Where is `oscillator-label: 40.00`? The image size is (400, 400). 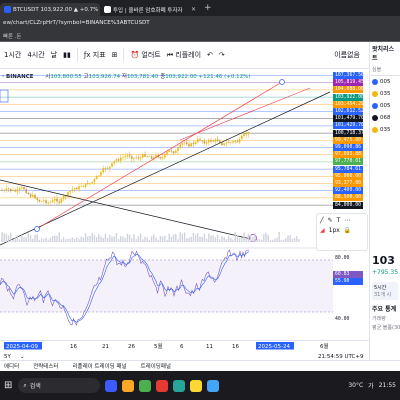
oscillator-label: 40.00 is located at coordinates (342, 319).